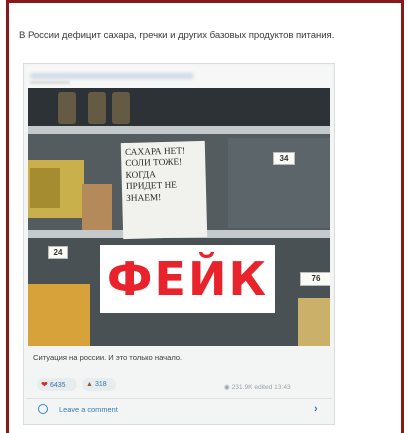 The image size is (407, 433). Describe the element at coordinates (43, 409) in the screenshot. I see `comment-bubble-icon` at that location.